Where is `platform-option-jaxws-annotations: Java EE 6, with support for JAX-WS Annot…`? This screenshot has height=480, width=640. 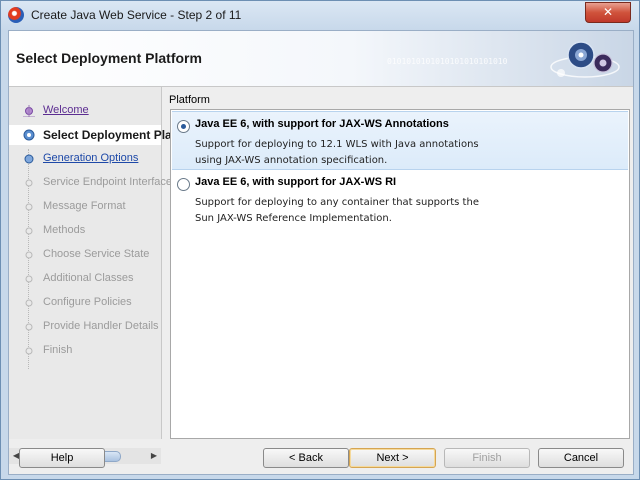 platform-option-jaxws-annotations: Java EE 6, with support for JAX-WS Annot… is located at coordinates (400, 140).